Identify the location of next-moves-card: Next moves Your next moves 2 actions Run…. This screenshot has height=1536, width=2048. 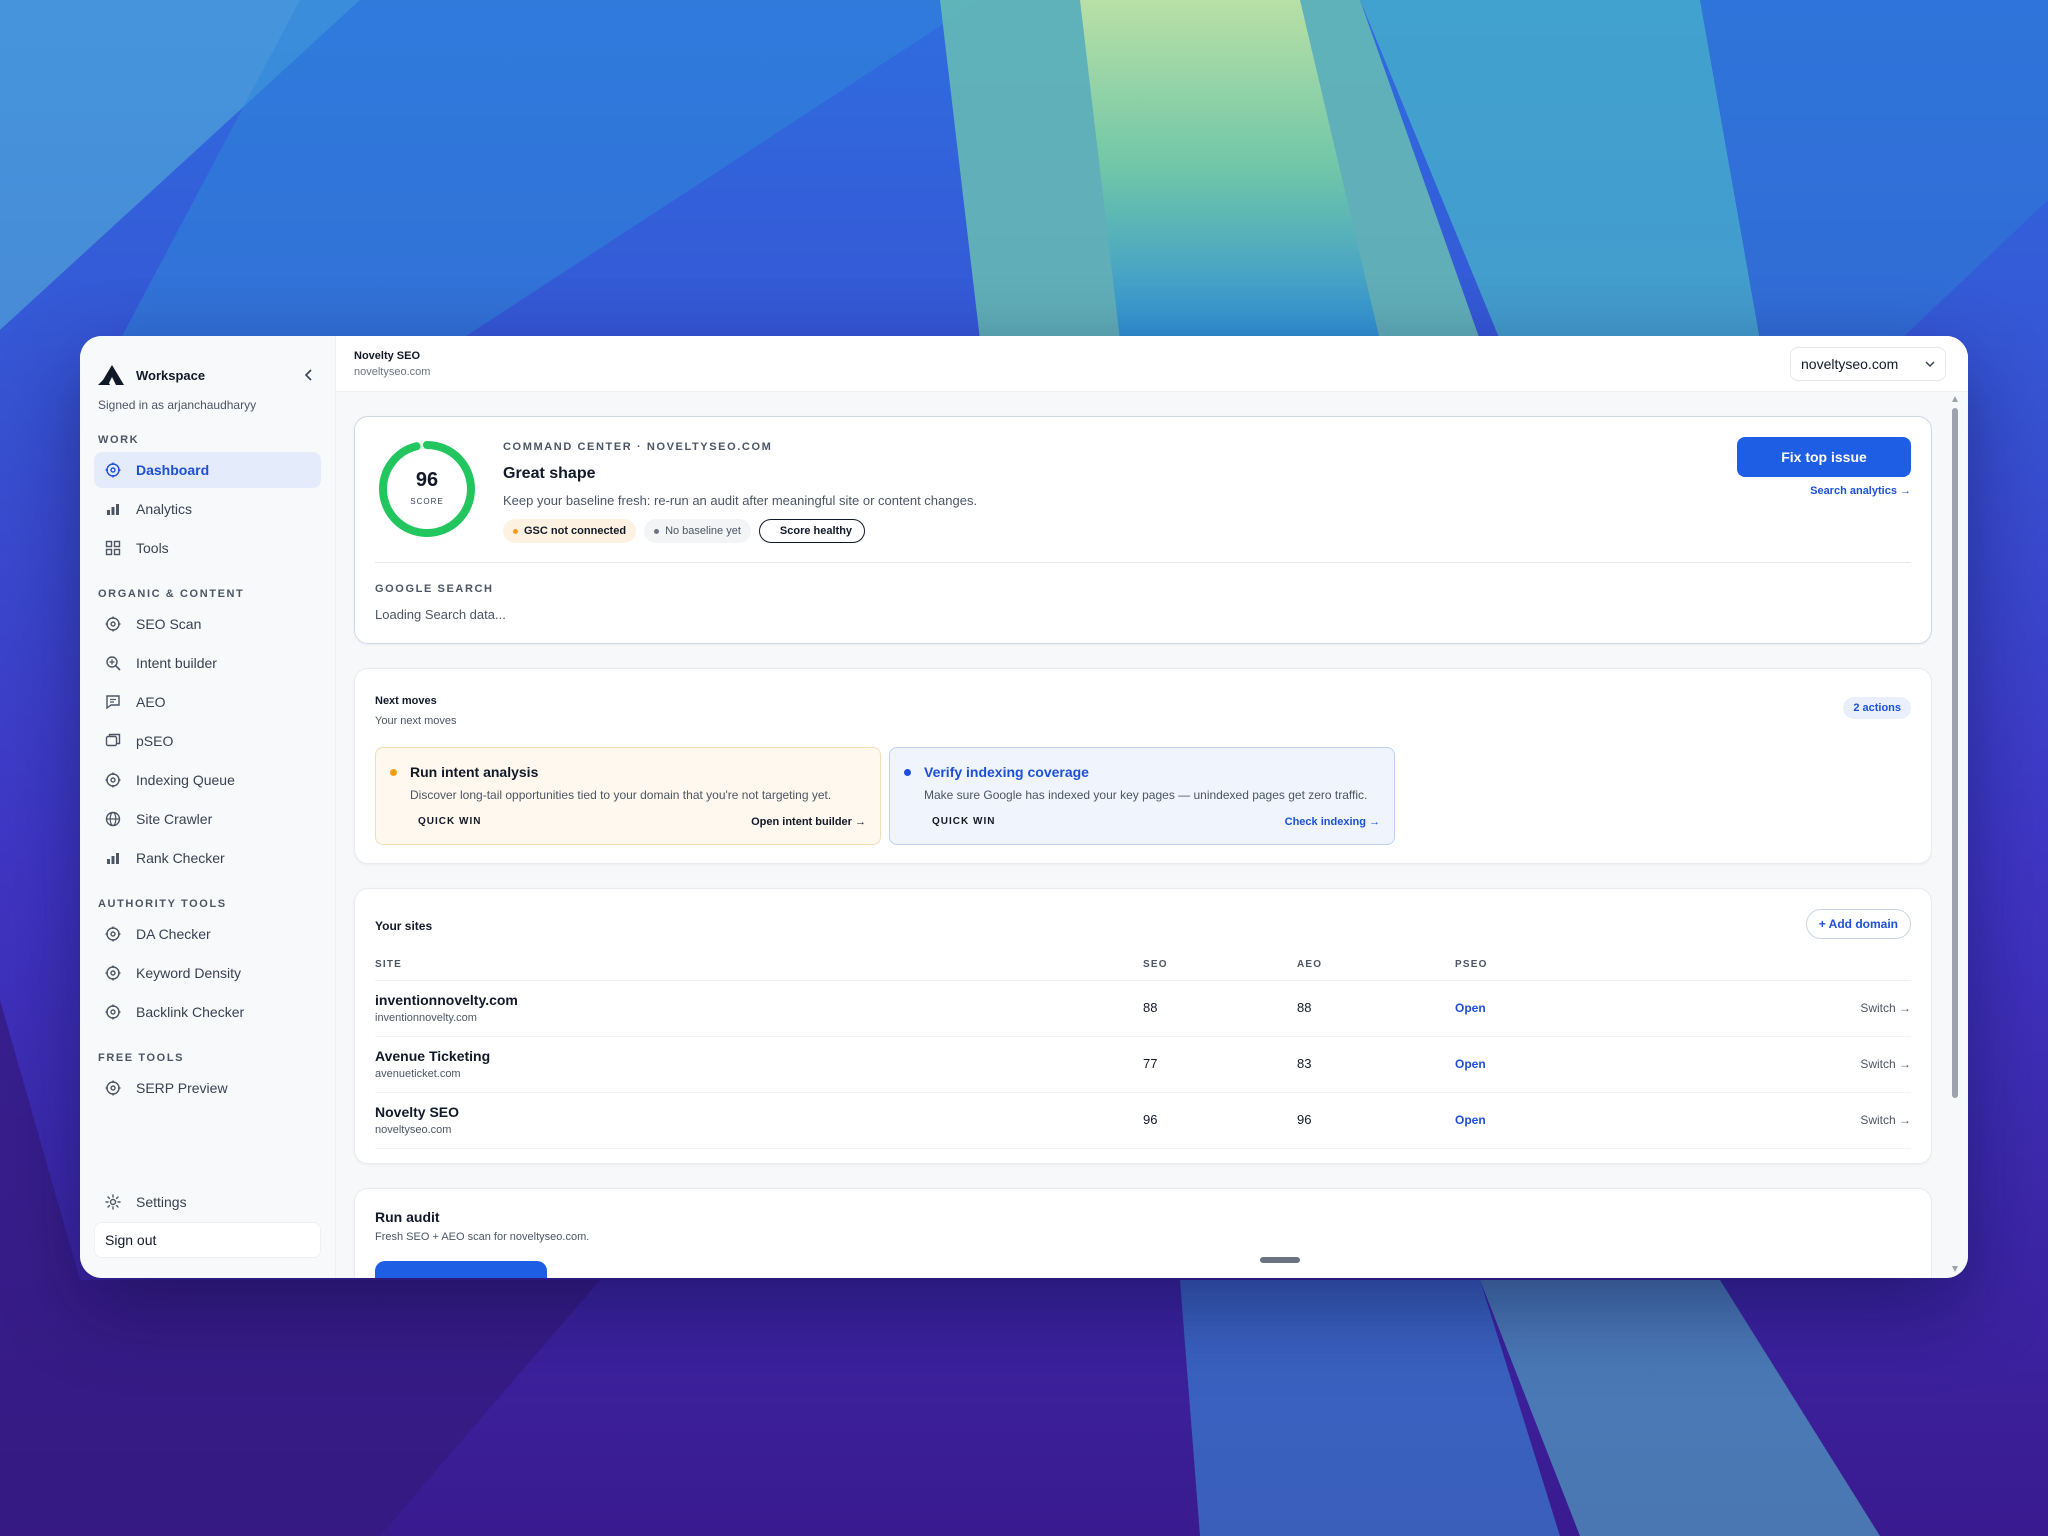
(1143, 766).